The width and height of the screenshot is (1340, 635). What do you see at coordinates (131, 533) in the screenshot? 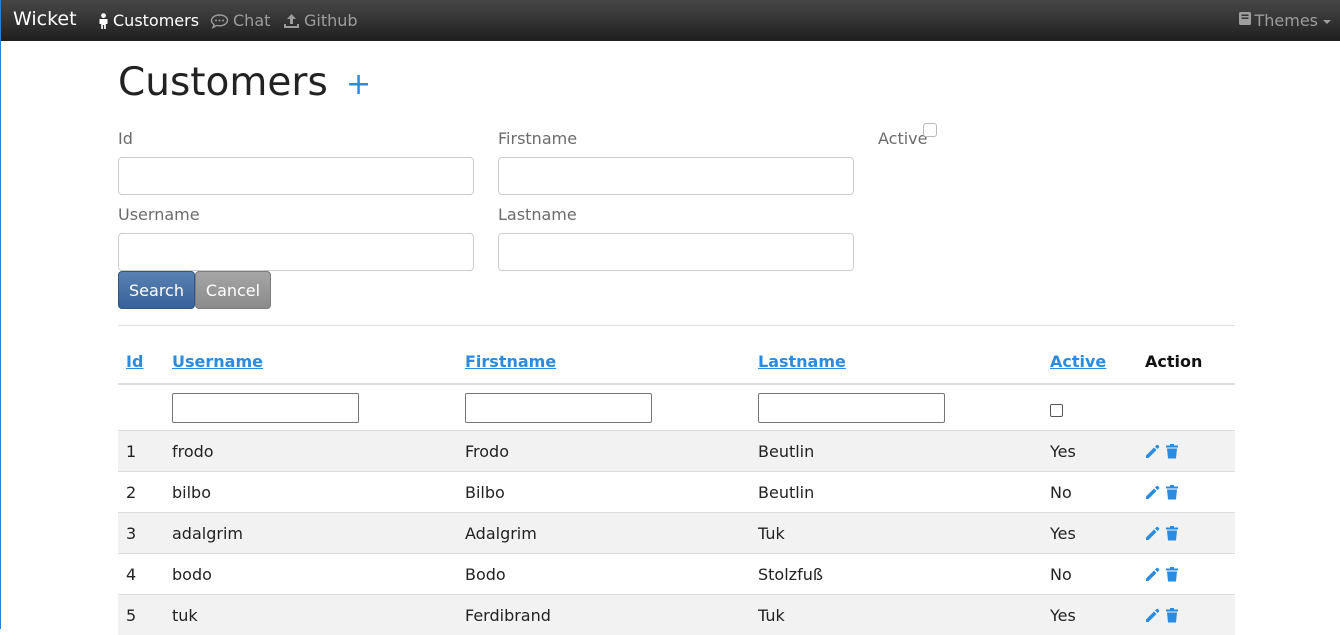
I see `cell-id: 3` at bounding box center [131, 533].